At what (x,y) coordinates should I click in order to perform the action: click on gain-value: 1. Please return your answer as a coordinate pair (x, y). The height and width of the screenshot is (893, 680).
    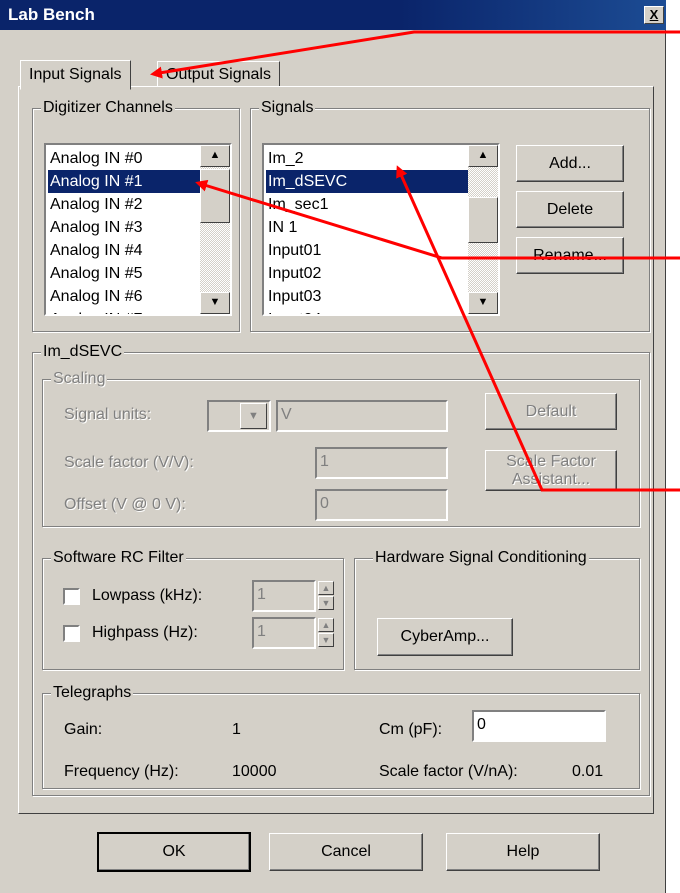
    Looking at the image, I should click on (236, 729).